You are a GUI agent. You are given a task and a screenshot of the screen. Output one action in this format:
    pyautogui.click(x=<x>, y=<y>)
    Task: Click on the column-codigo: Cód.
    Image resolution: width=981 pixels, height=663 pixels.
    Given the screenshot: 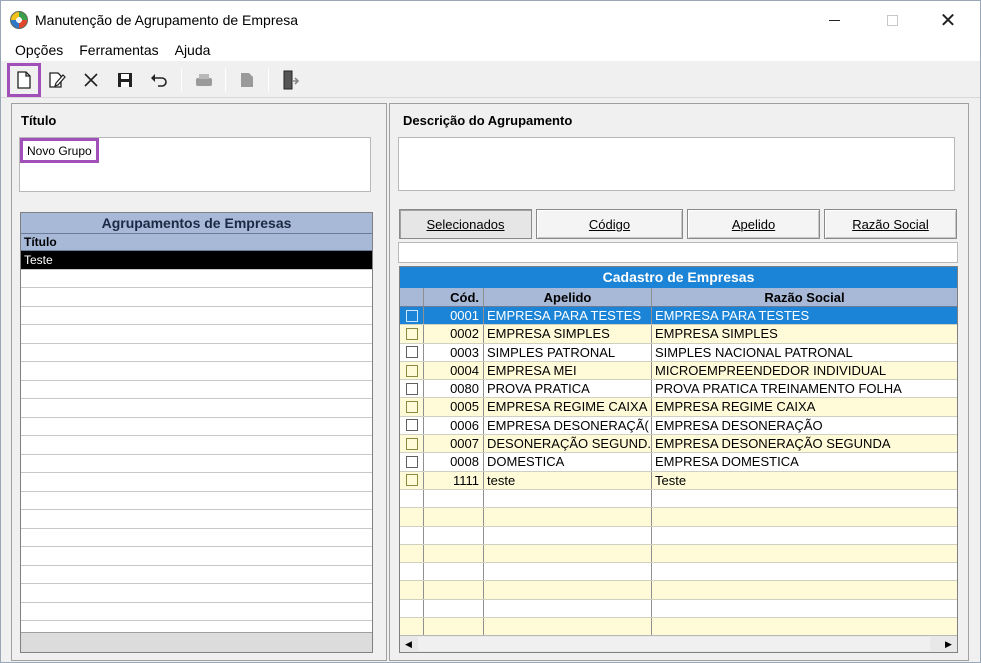 What is the action you would take?
    pyautogui.click(x=454, y=297)
    